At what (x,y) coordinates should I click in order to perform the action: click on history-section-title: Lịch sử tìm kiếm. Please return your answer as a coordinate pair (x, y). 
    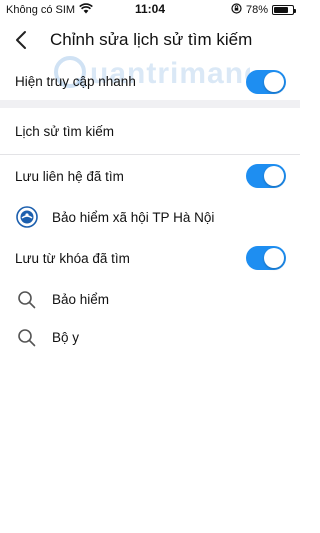
    Looking at the image, I should click on (65, 131).